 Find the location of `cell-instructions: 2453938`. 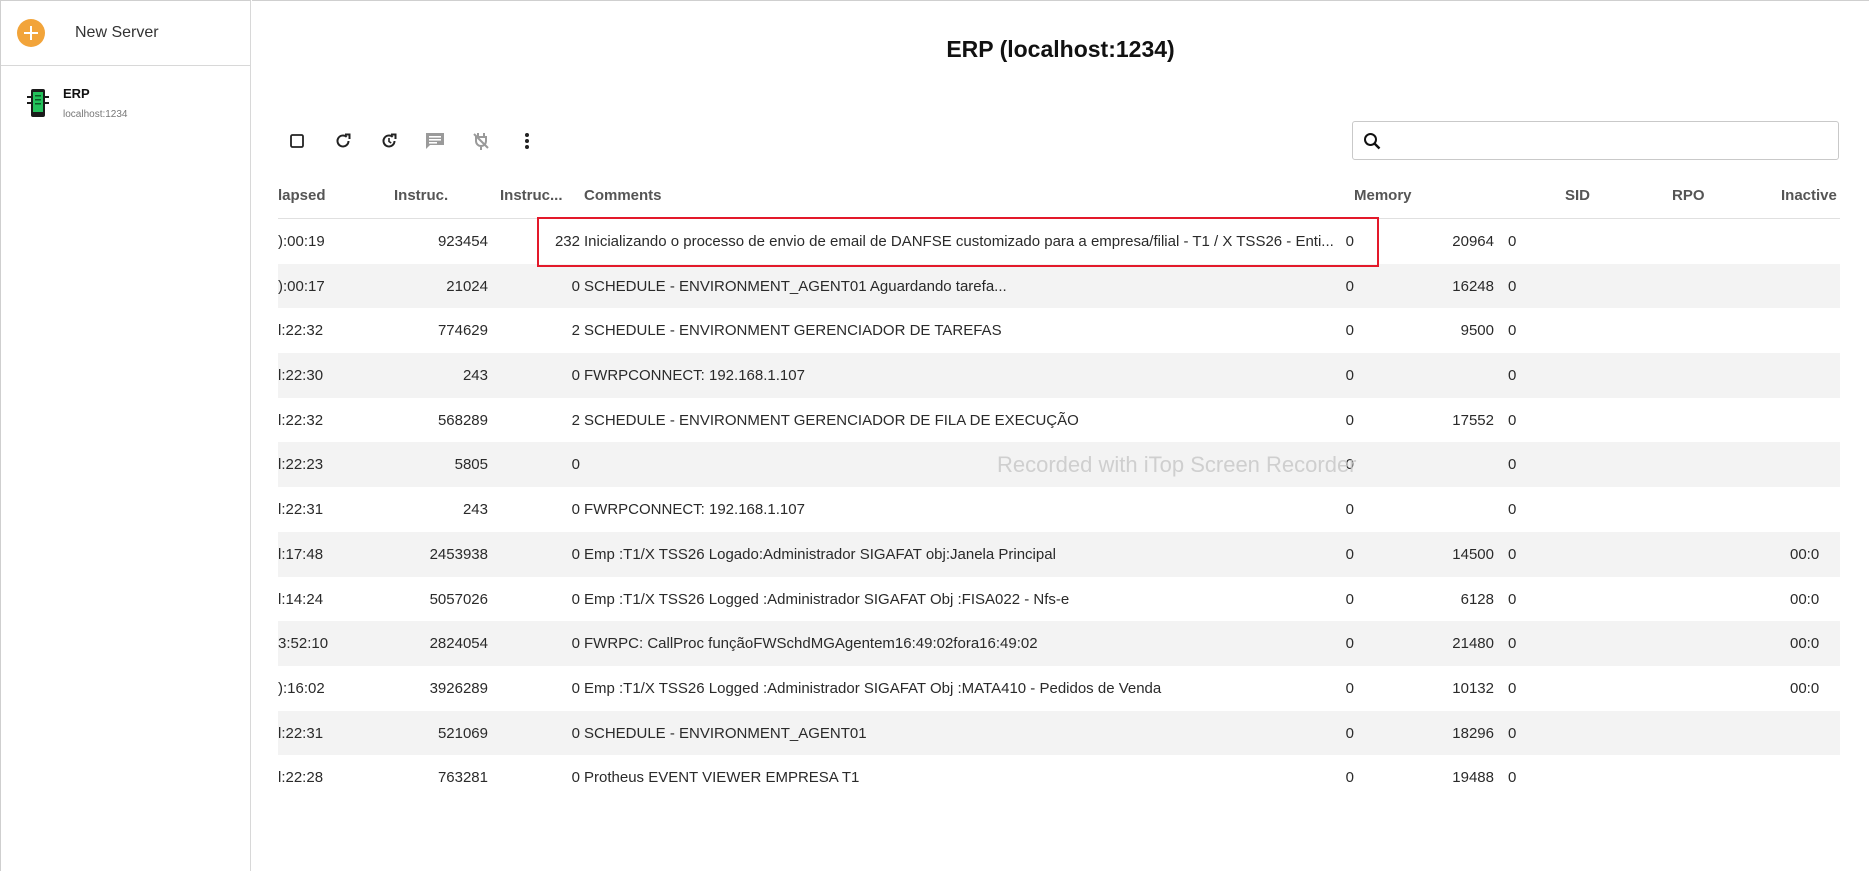

cell-instructions: 2453938 is located at coordinates (458, 554).